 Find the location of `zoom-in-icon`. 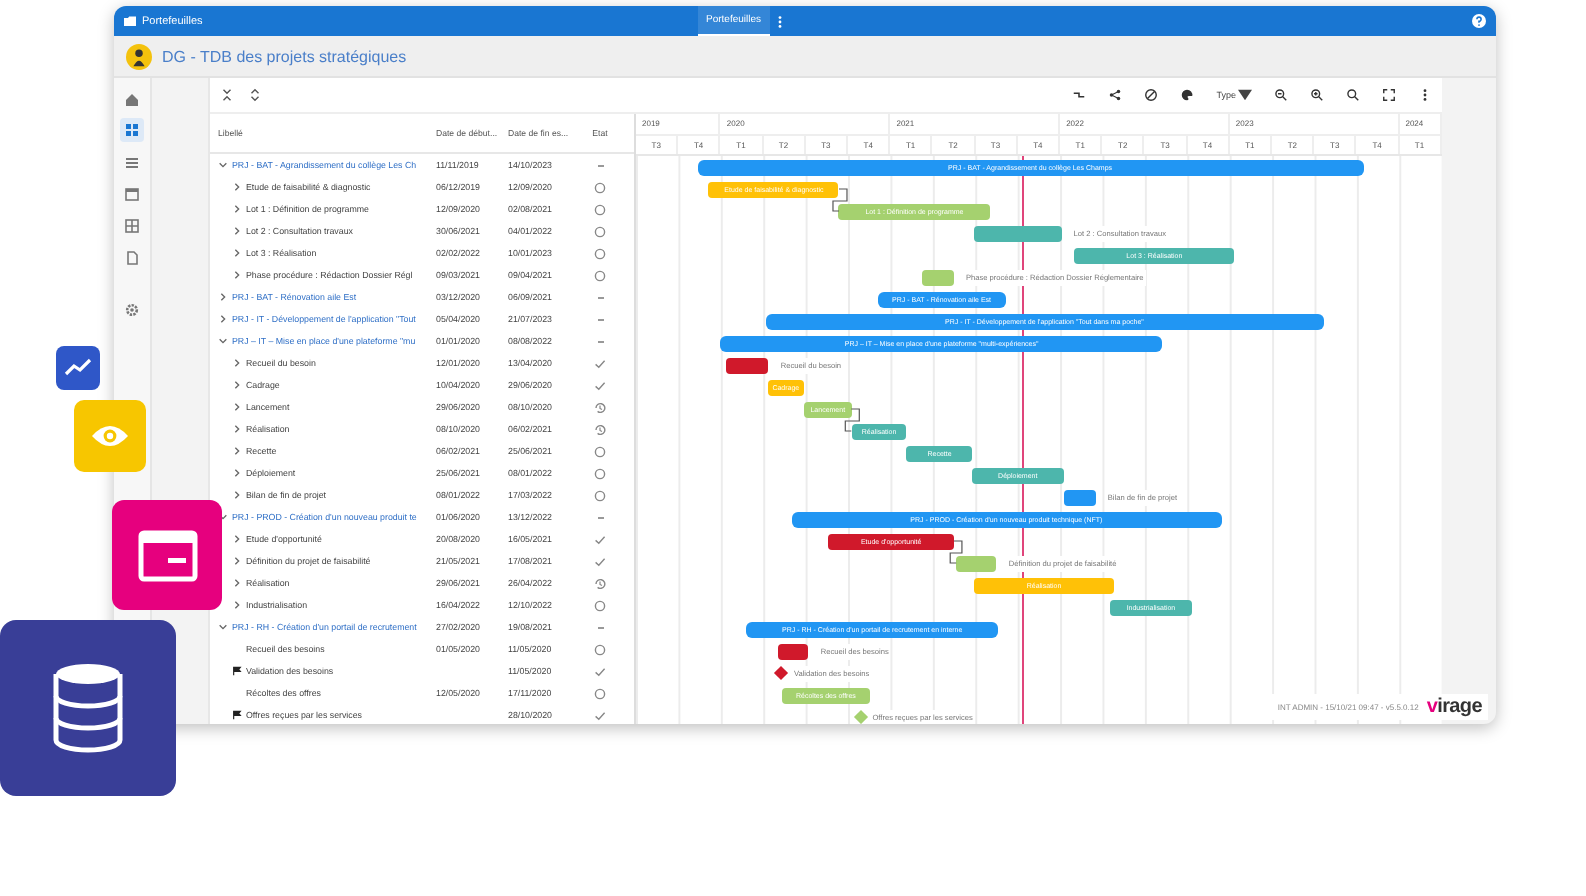

zoom-in-icon is located at coordinates (1317, 95).